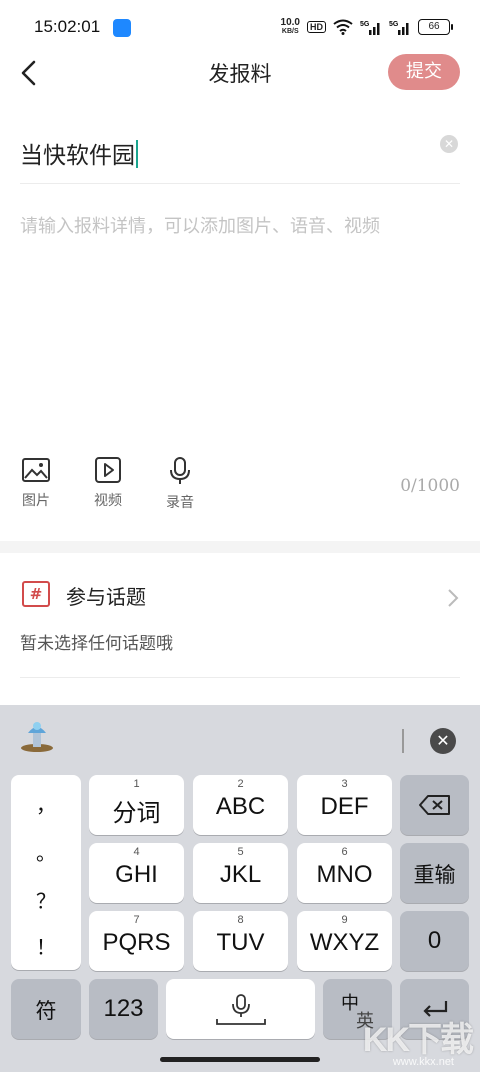 The width and height of the screenshot is (480, 1072). Describe the element at coordinates (453, 598) in the screenshot. I see `chevron-right-icon` at that location.